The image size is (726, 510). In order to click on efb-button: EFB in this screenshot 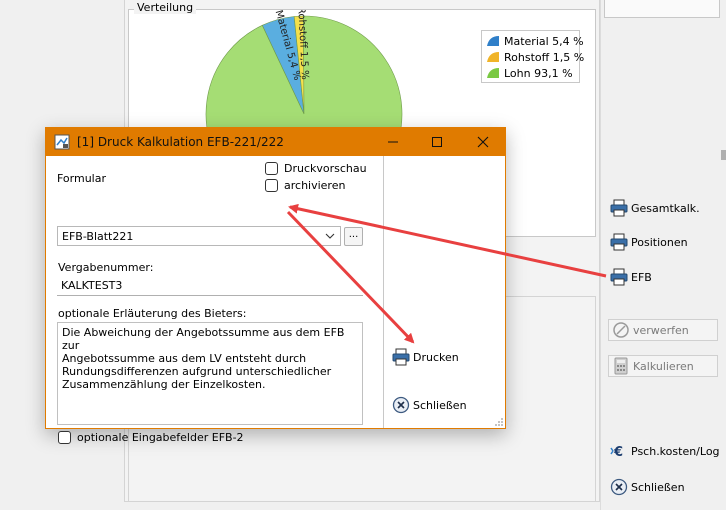, I will do `click(631, 277)`.